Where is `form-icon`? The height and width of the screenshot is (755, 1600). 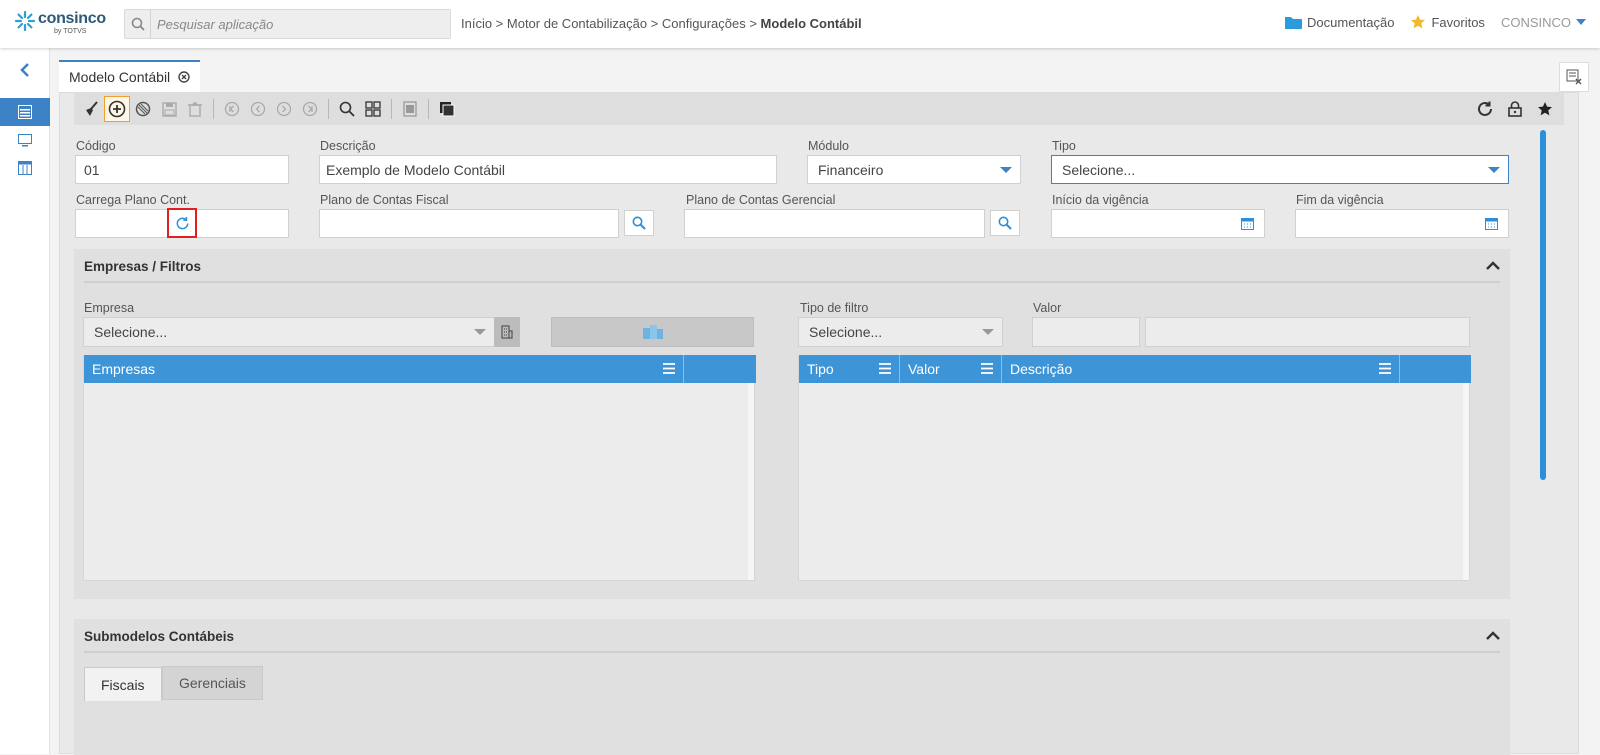
form-icon is located at coordinates (25, 112).